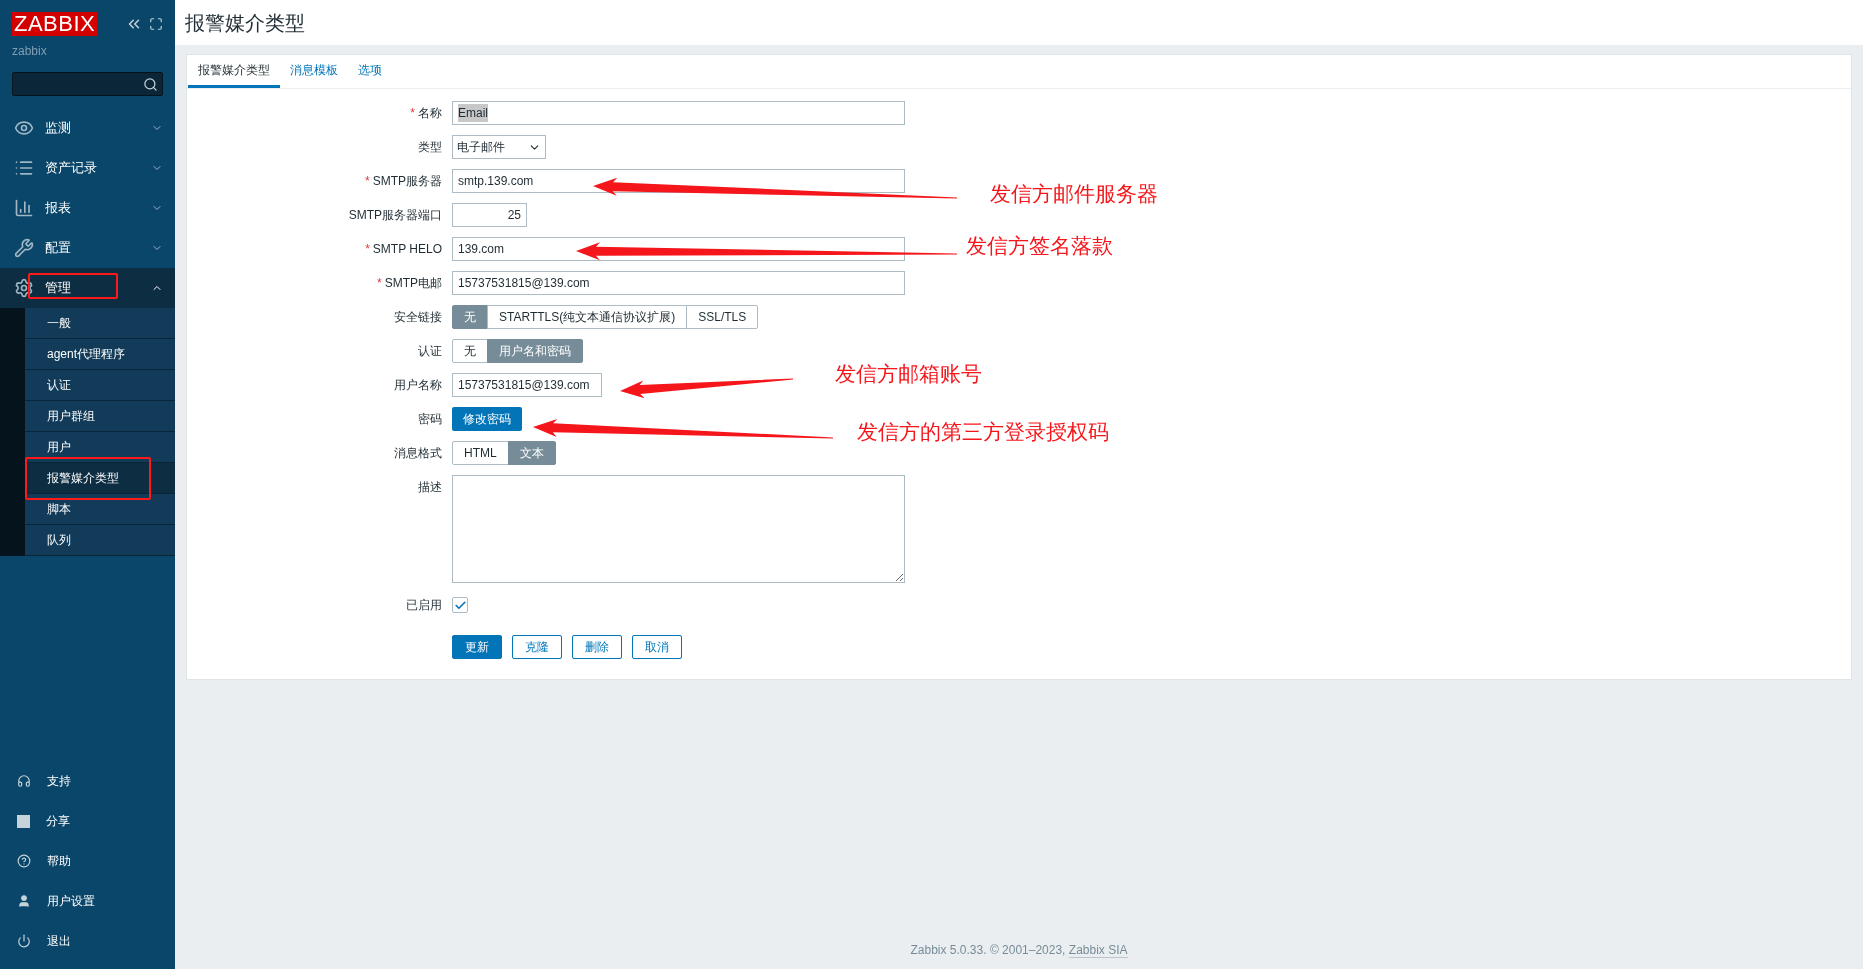 This screenshot has width=1863, height=969. What do you see at coordinates (24, 248) in the screenshot?
I see `wrench-icon` at bounding box center [24, 248].